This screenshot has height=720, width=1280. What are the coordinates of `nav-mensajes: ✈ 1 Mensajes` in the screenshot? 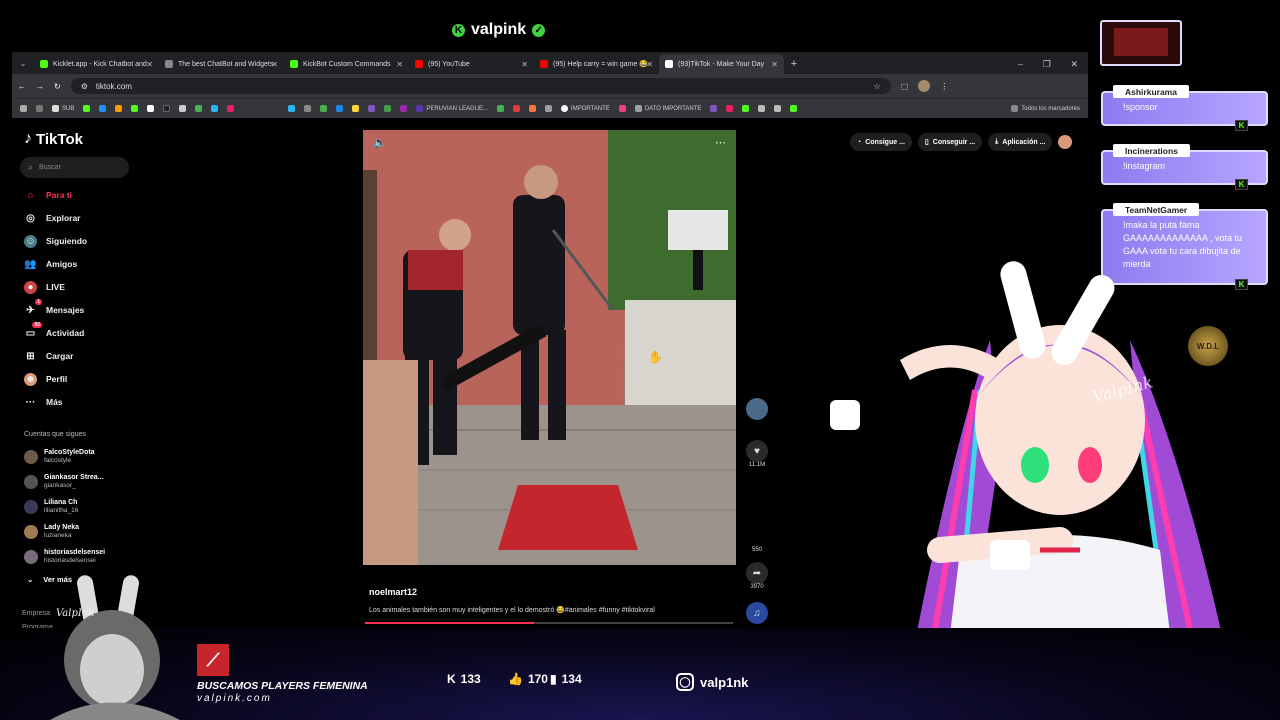 It's located at (54, 308).